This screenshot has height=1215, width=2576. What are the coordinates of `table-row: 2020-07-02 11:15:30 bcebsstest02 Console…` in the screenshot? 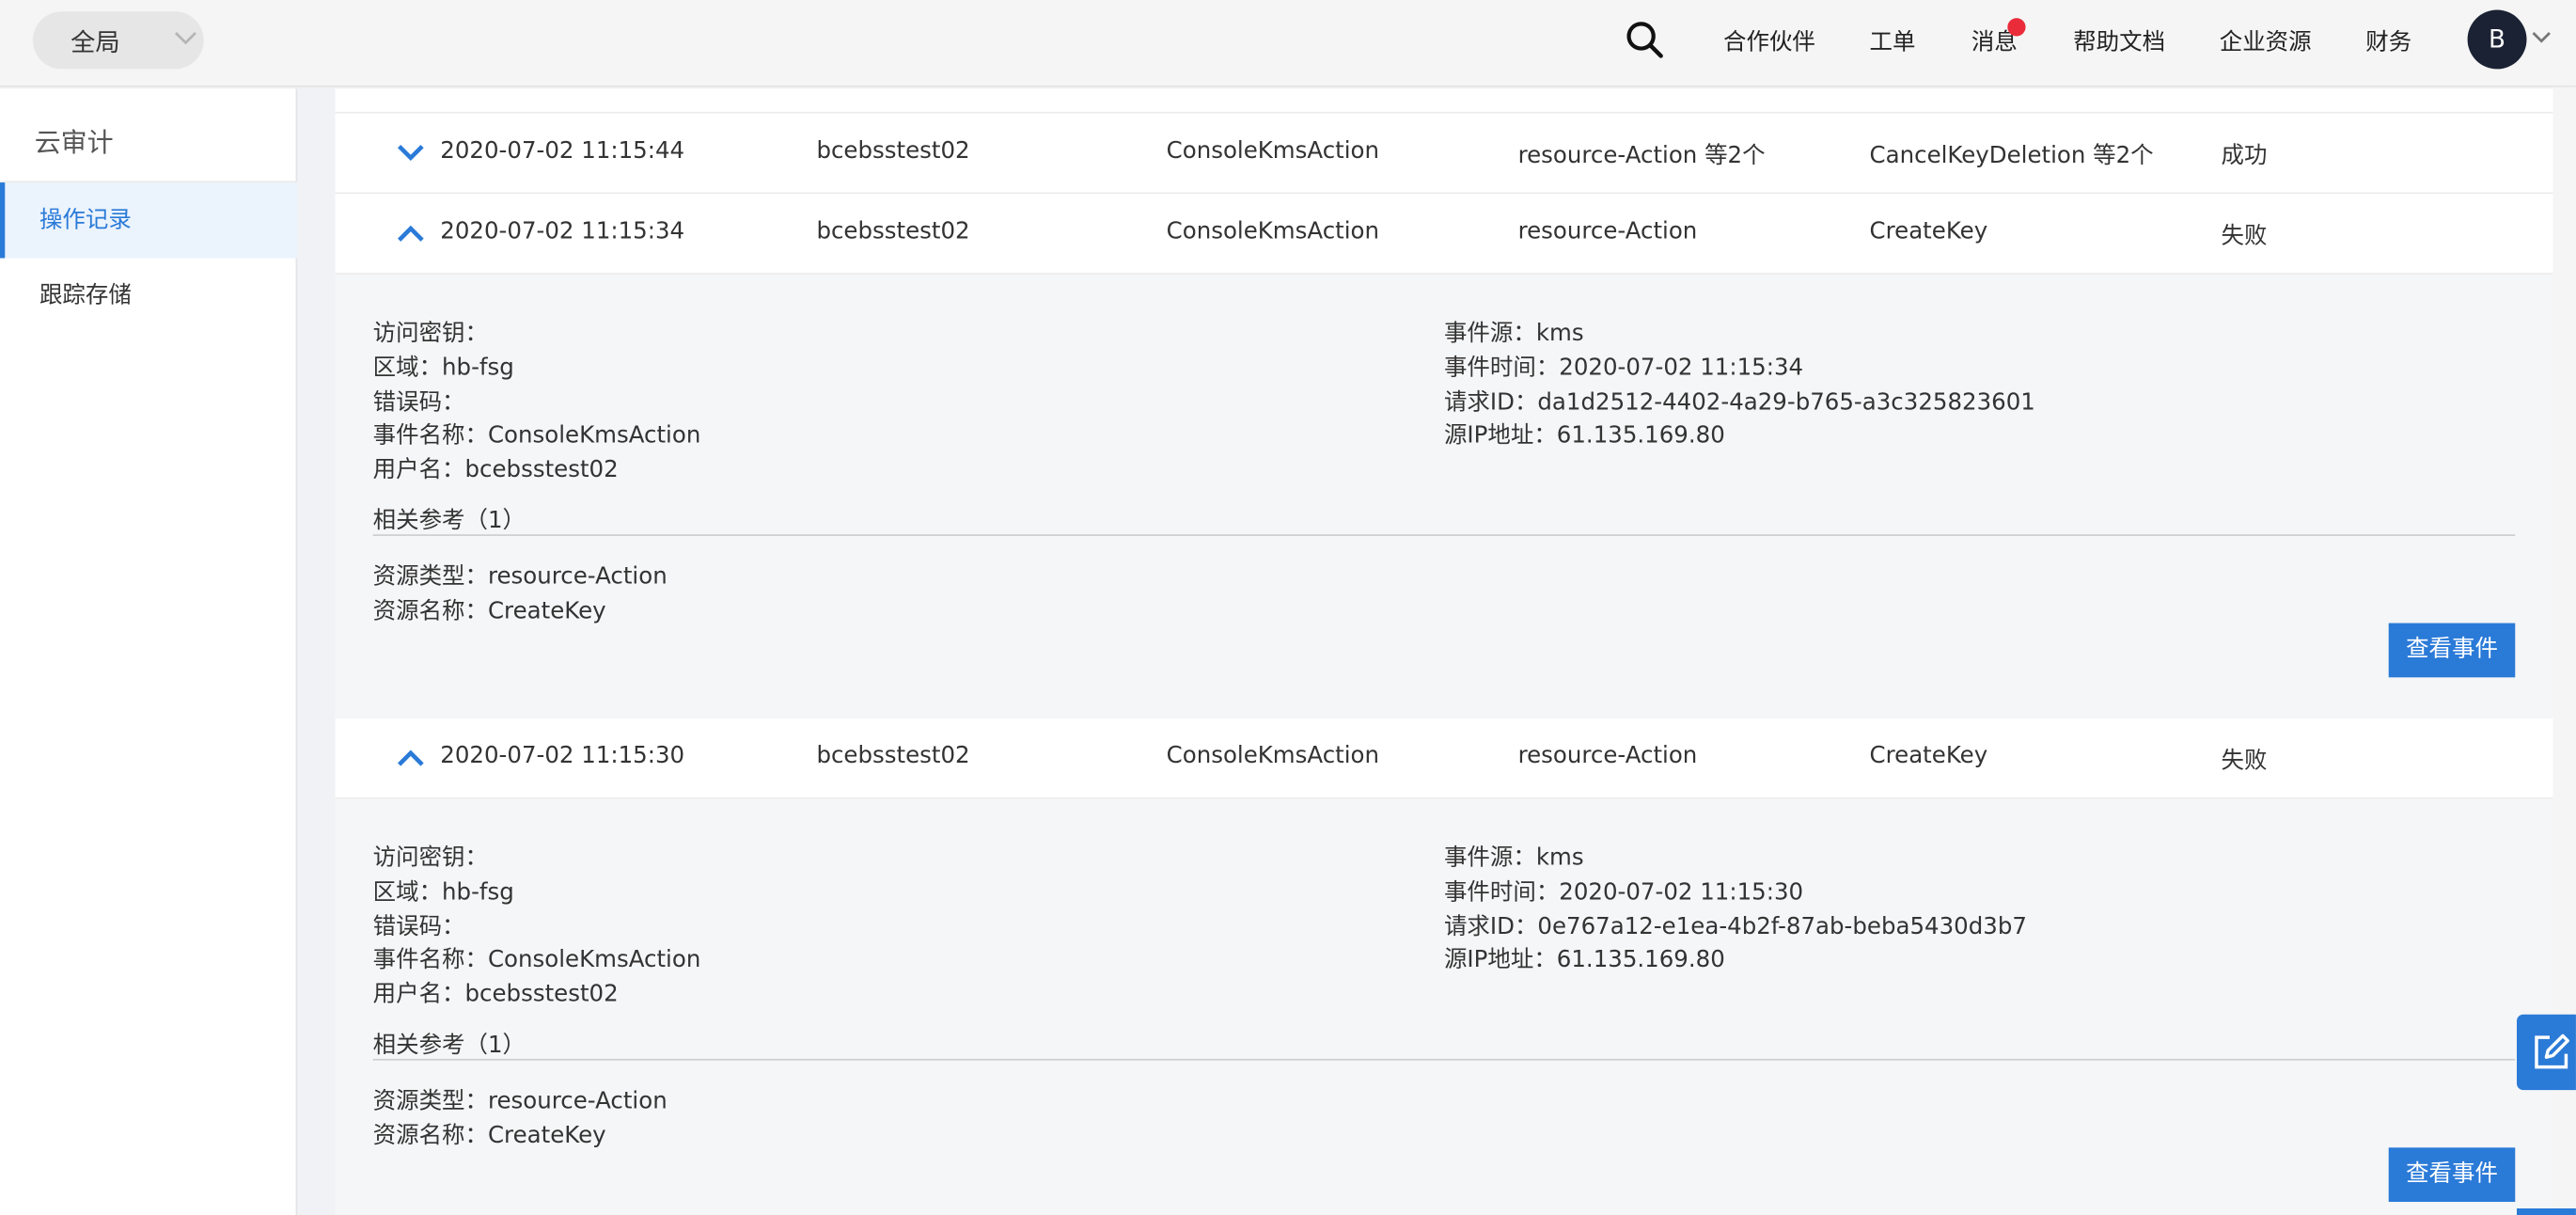 It's located at (1444, 758).